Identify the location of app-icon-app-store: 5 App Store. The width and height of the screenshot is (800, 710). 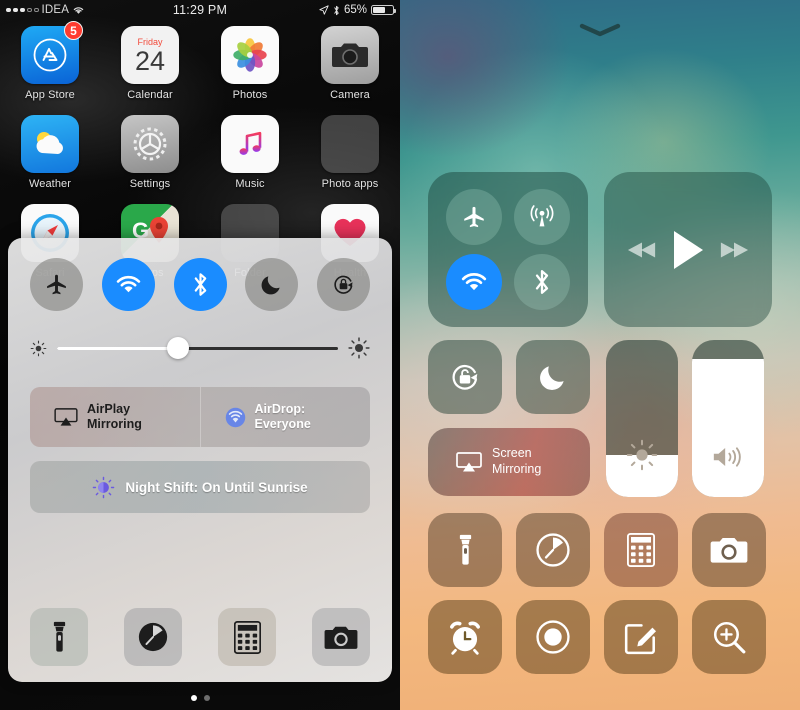
(50, 61).